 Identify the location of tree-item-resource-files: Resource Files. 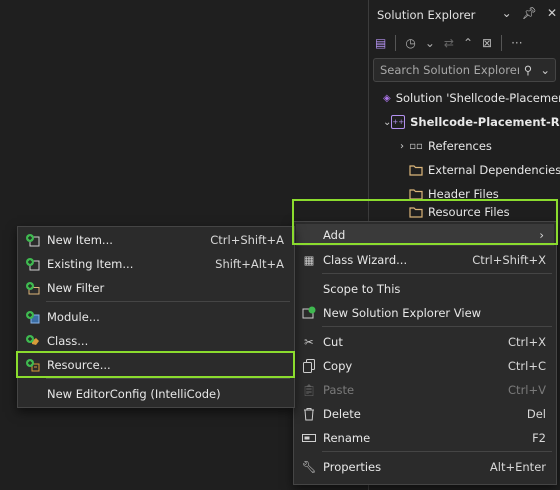
(464, 212).